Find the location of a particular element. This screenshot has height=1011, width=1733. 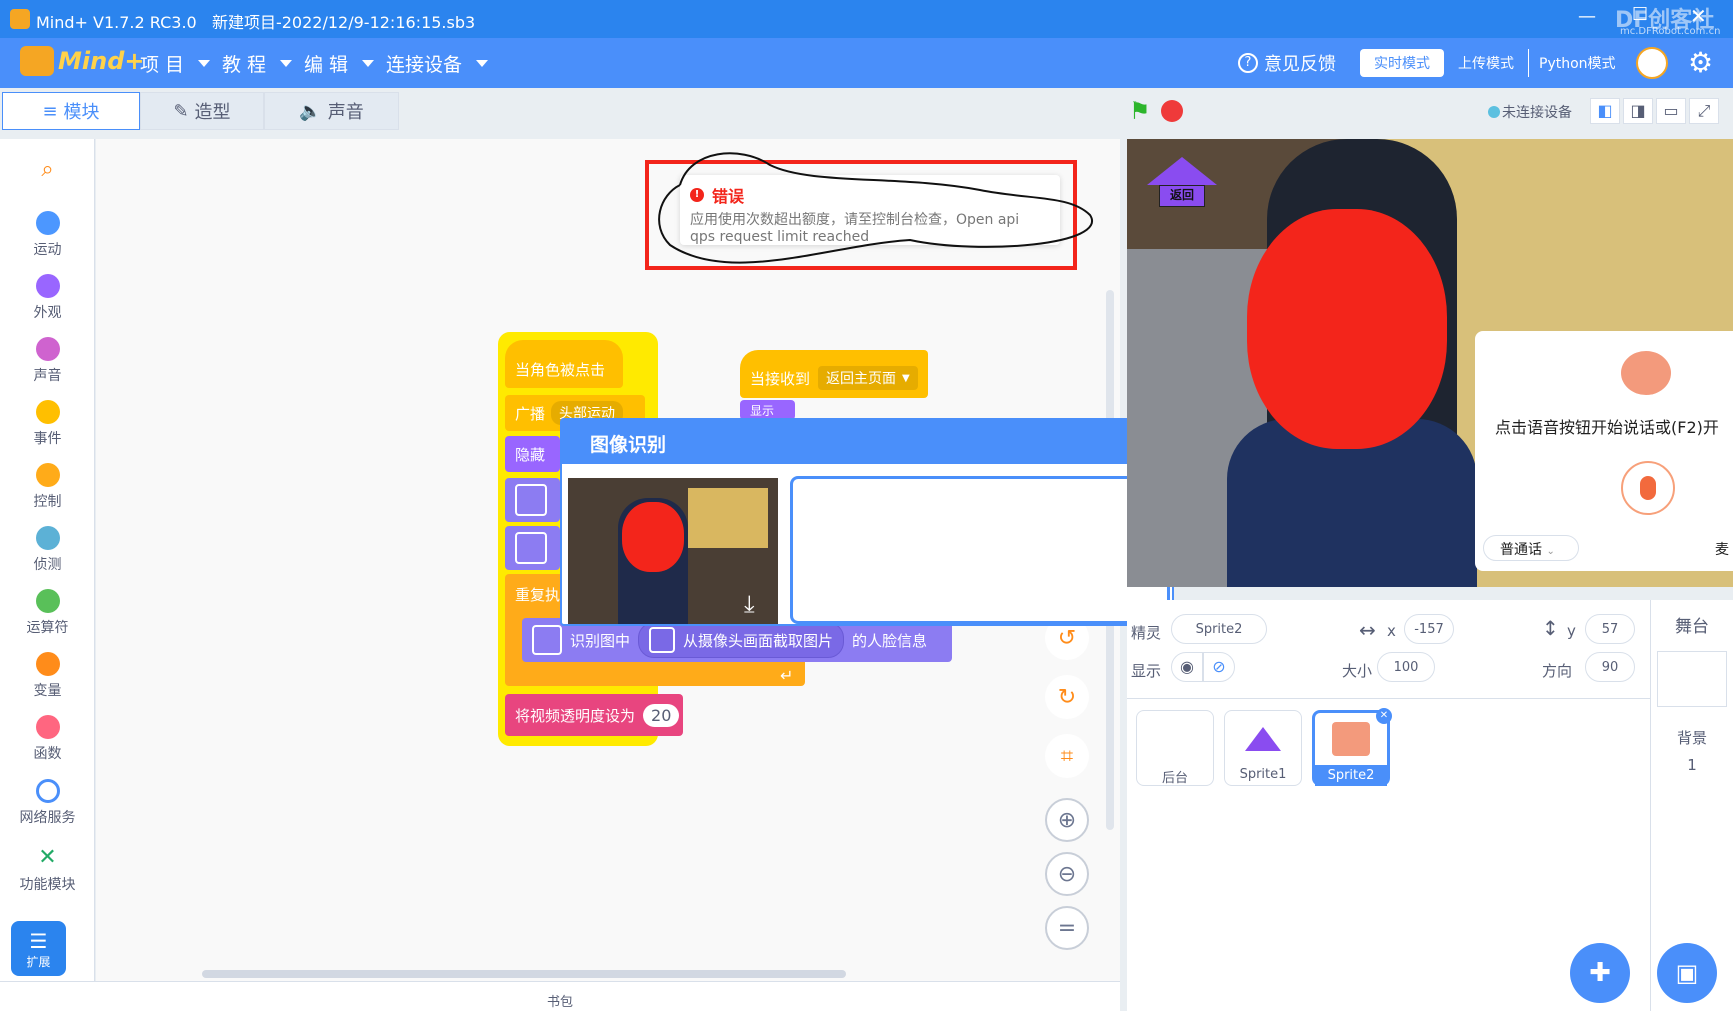

black-scribble-annotation is located at coordinates (876, 208).